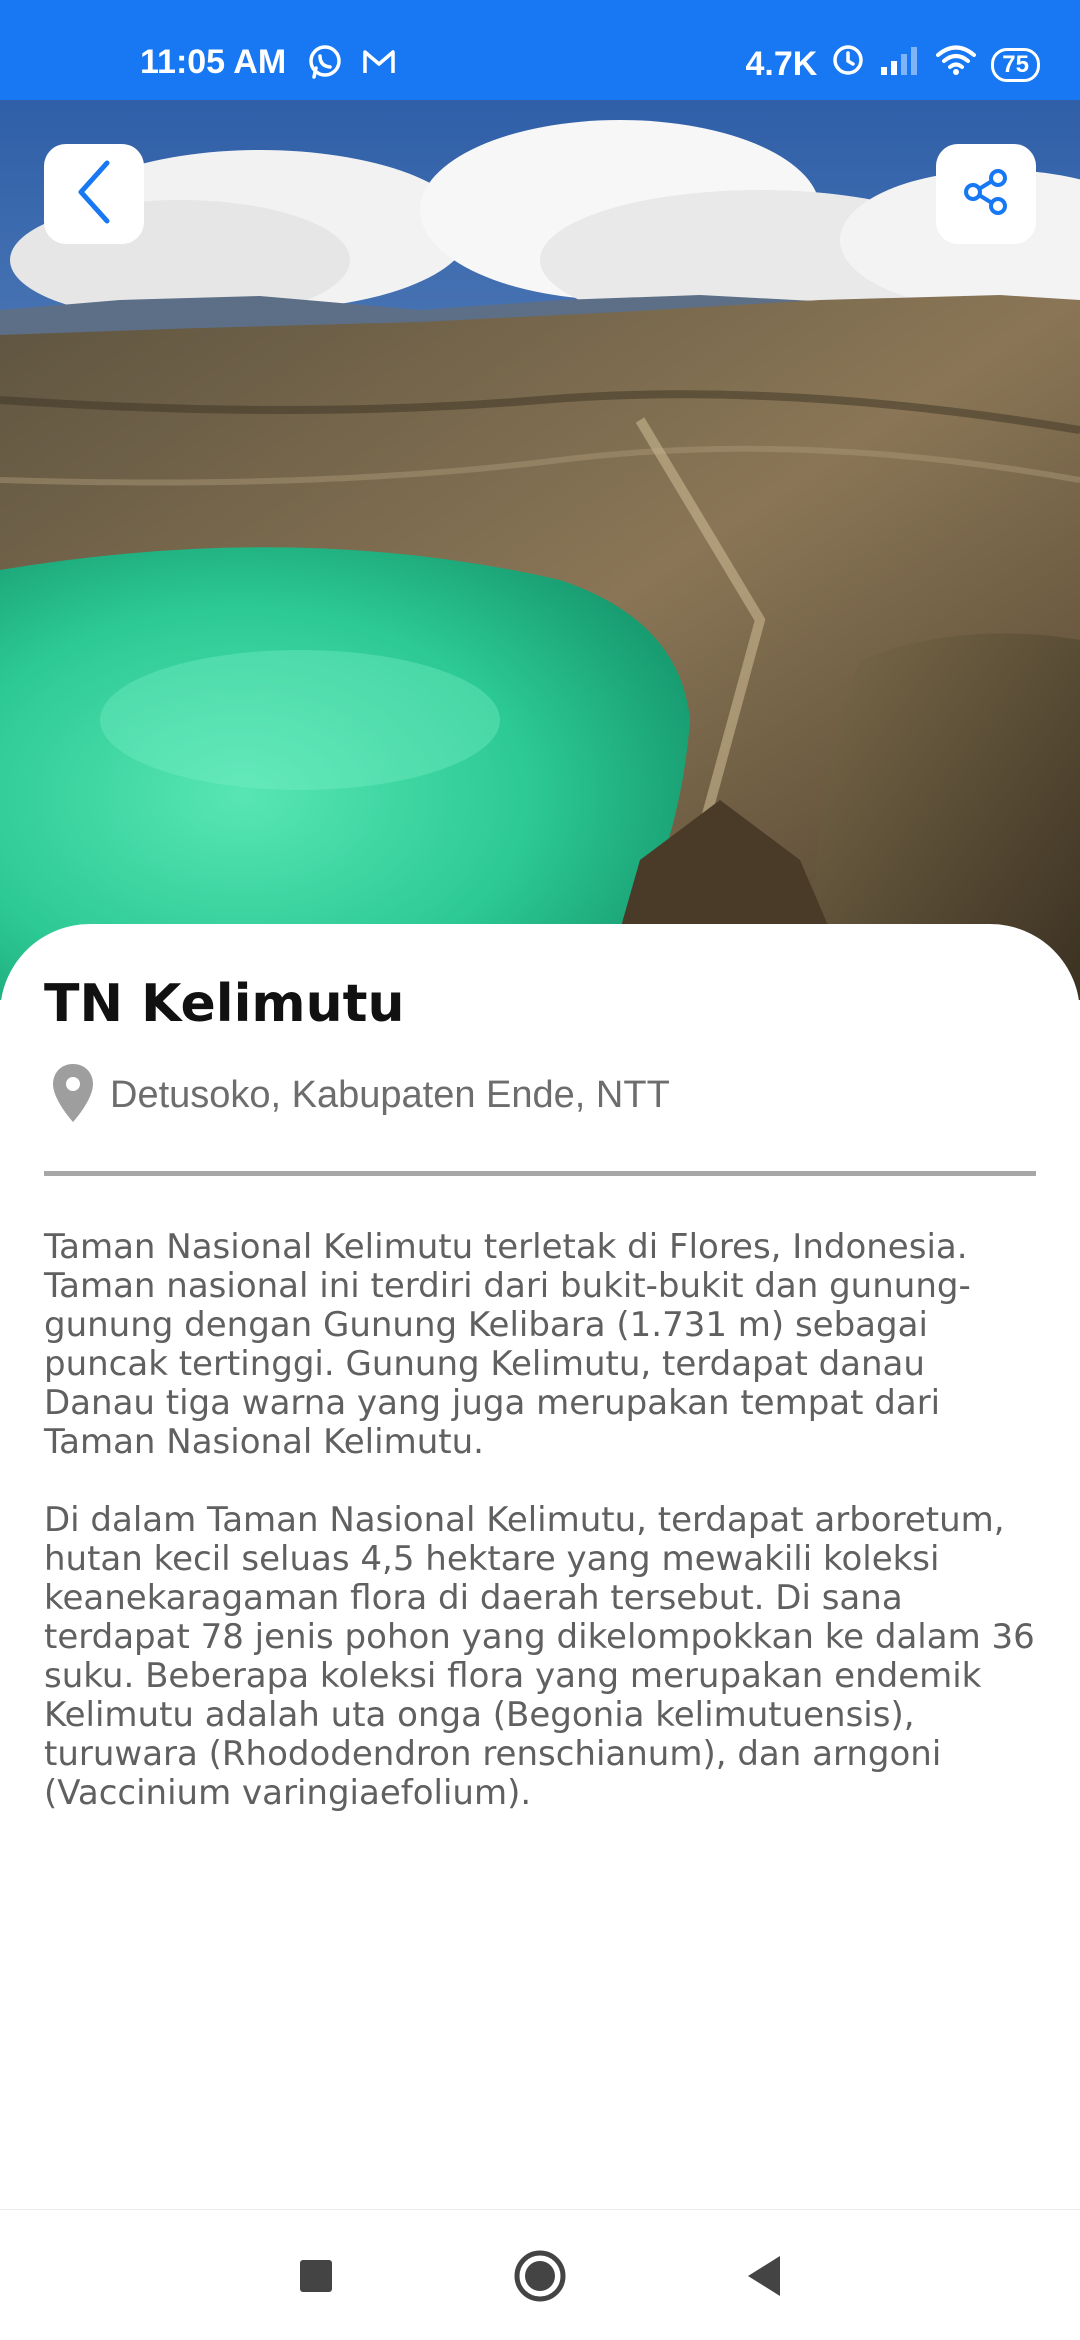  I want to click on home-button, so click(540, 2278).